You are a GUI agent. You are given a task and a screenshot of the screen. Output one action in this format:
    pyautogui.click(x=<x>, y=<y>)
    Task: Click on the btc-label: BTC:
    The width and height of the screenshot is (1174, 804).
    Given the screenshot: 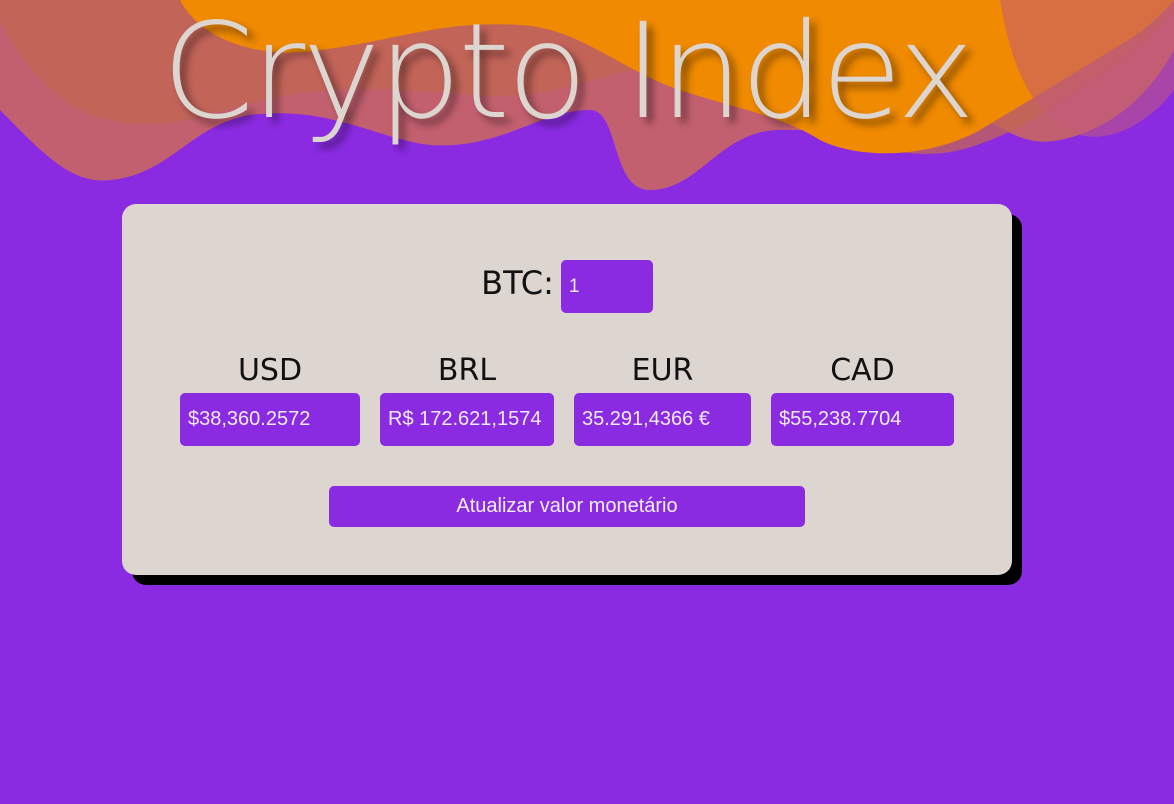 What is the action you would take?
    pyautogui.click(x=517, y=282)
    